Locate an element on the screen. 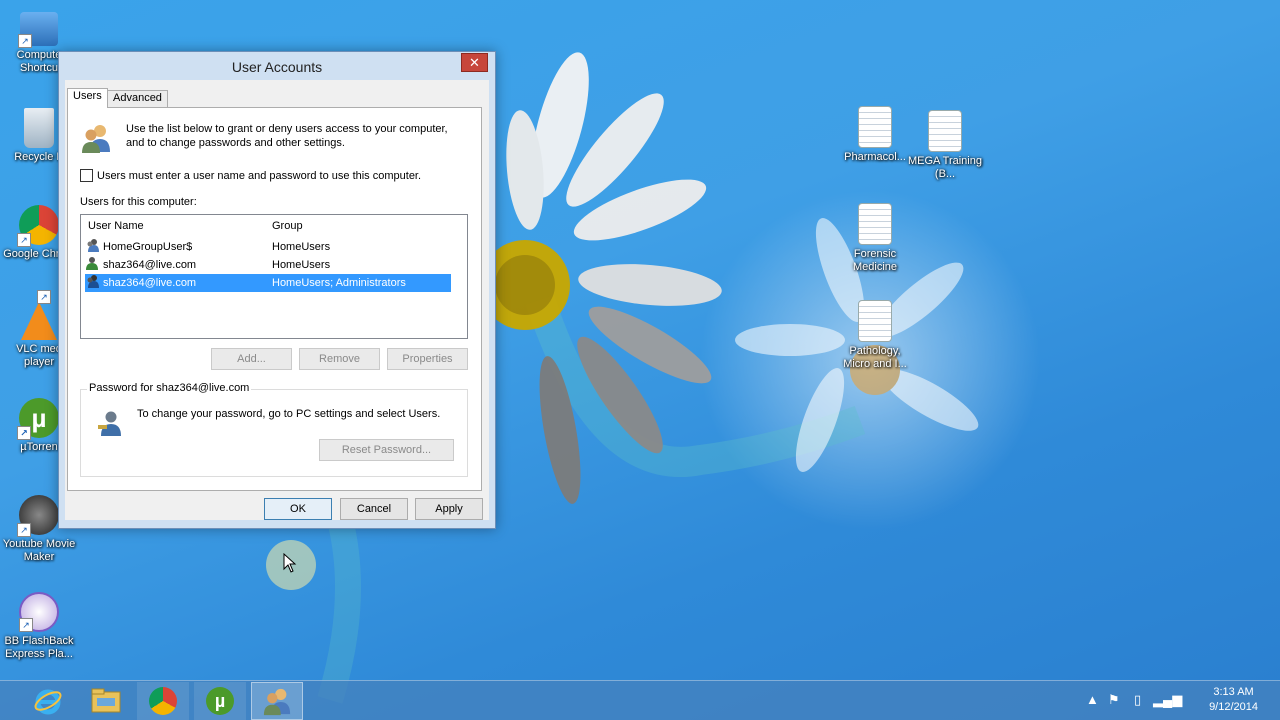 This screenshot has width=1280, height=720. clock-date: 9/12/2014 is located at coordinates (1233, 707).